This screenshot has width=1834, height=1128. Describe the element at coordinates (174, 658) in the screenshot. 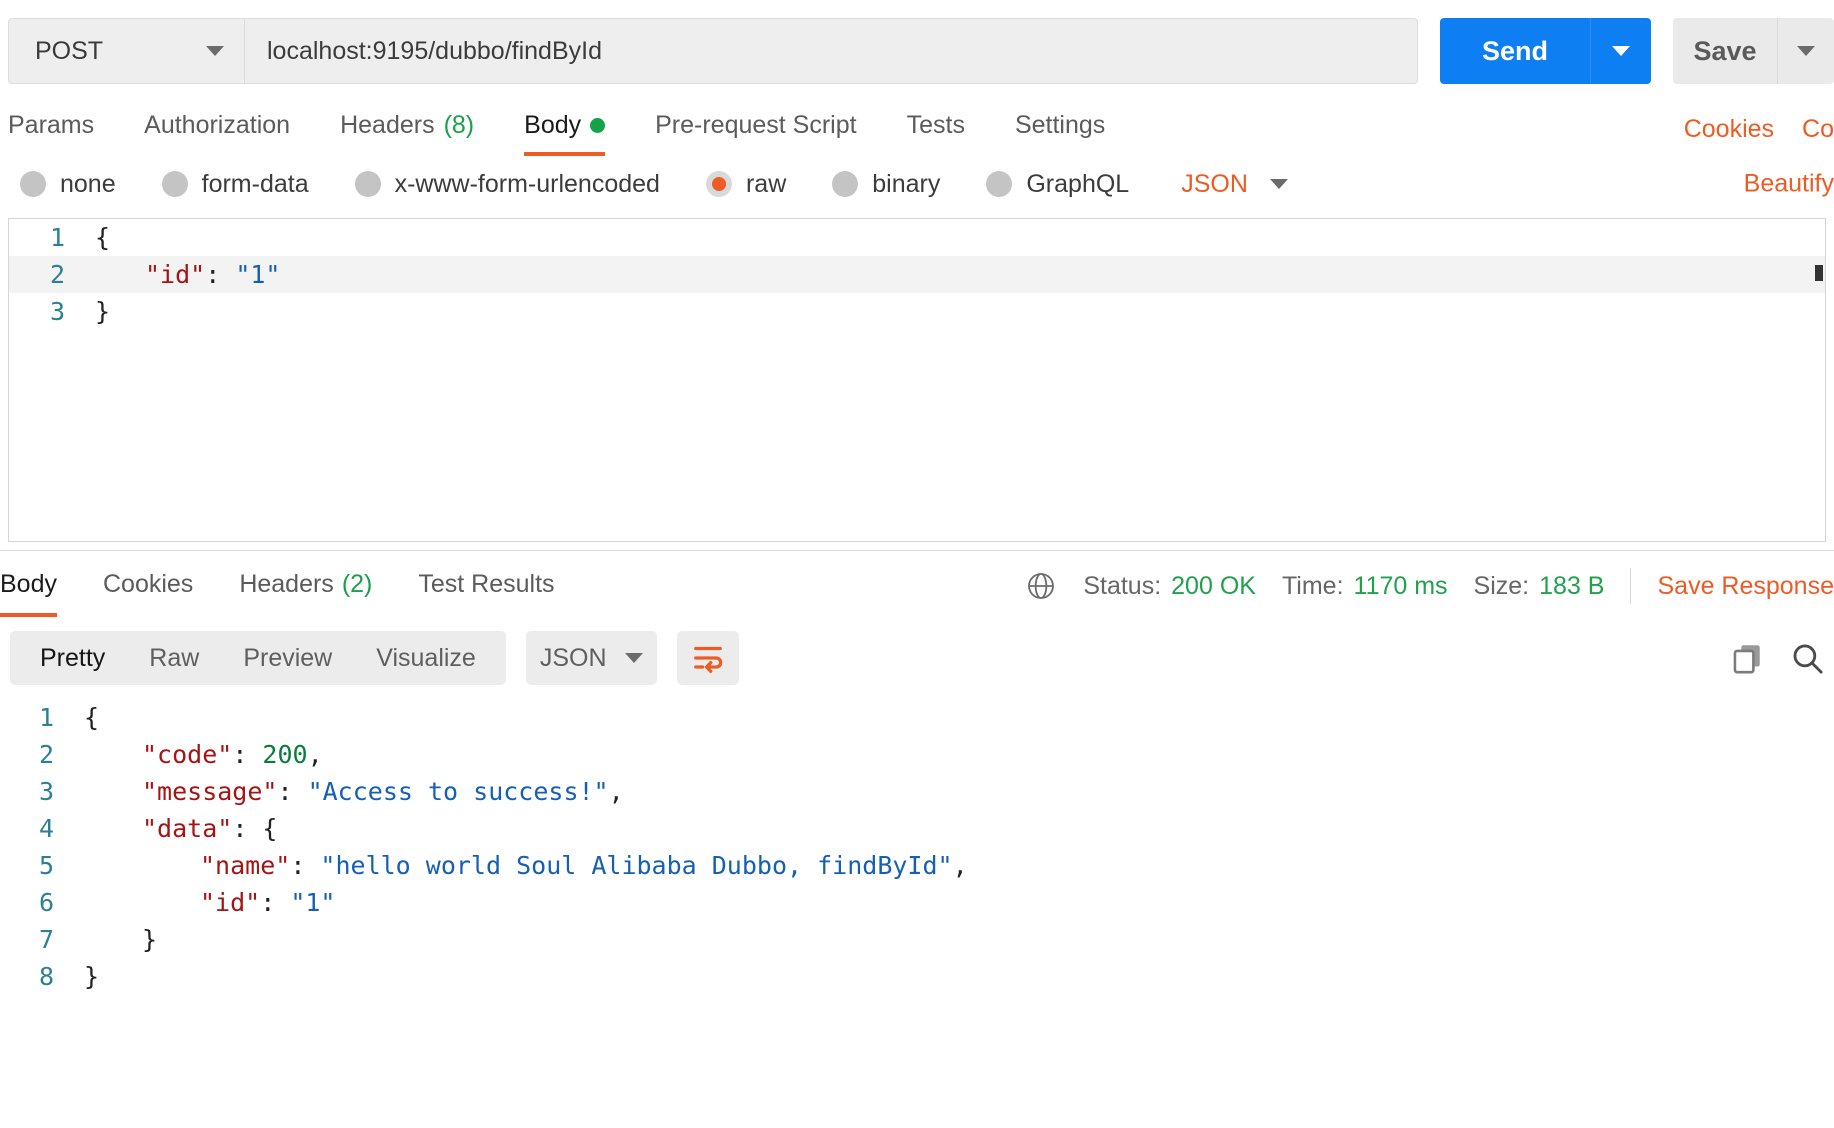

I see `response-view-raw: Raw` at that location.